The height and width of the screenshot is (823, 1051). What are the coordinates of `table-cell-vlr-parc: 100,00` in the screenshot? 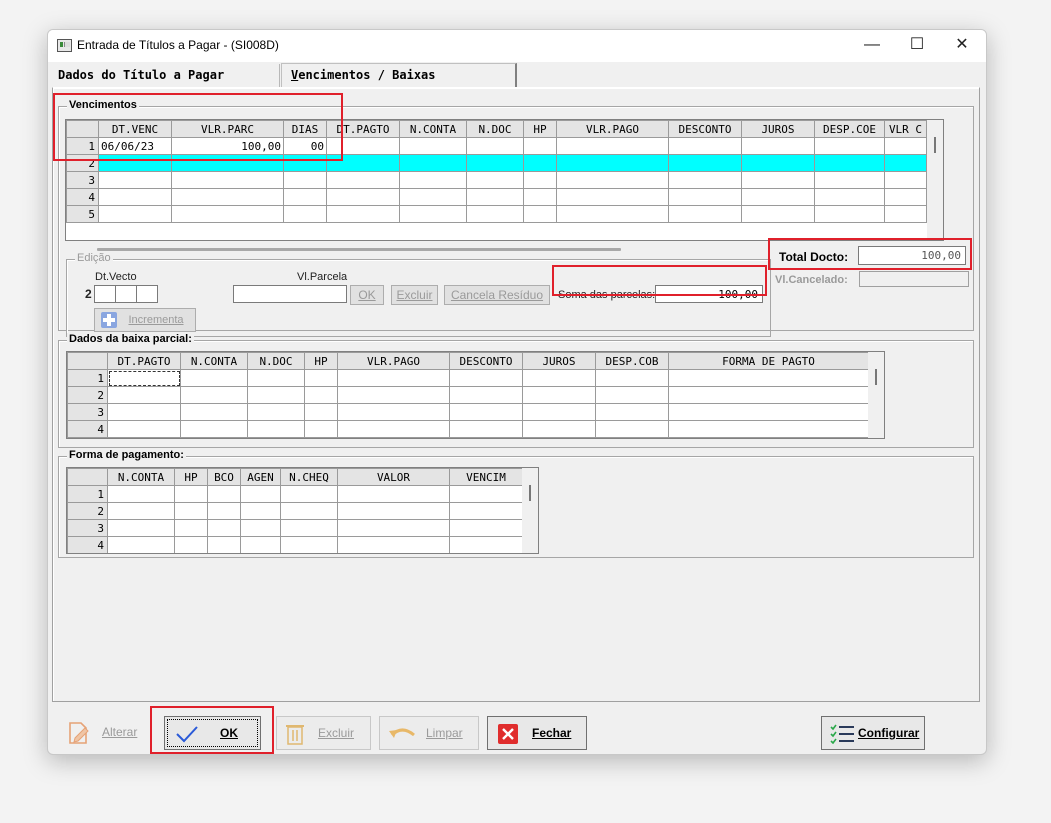 It's located at (227, 146).